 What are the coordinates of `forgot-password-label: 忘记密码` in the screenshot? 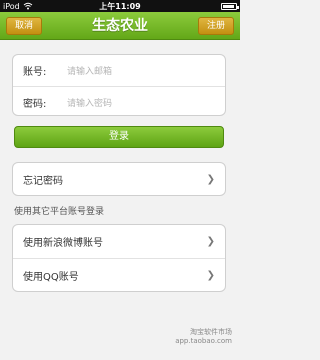 It's located at (43, 181).